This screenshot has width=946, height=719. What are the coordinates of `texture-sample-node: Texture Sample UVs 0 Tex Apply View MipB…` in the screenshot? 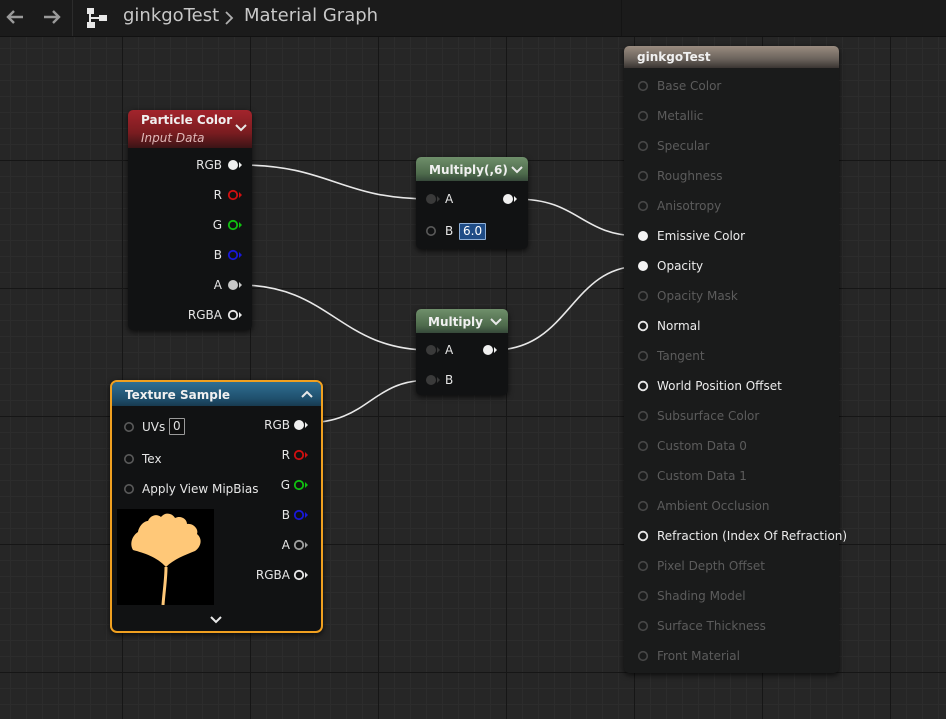 It's located at (216, 506).